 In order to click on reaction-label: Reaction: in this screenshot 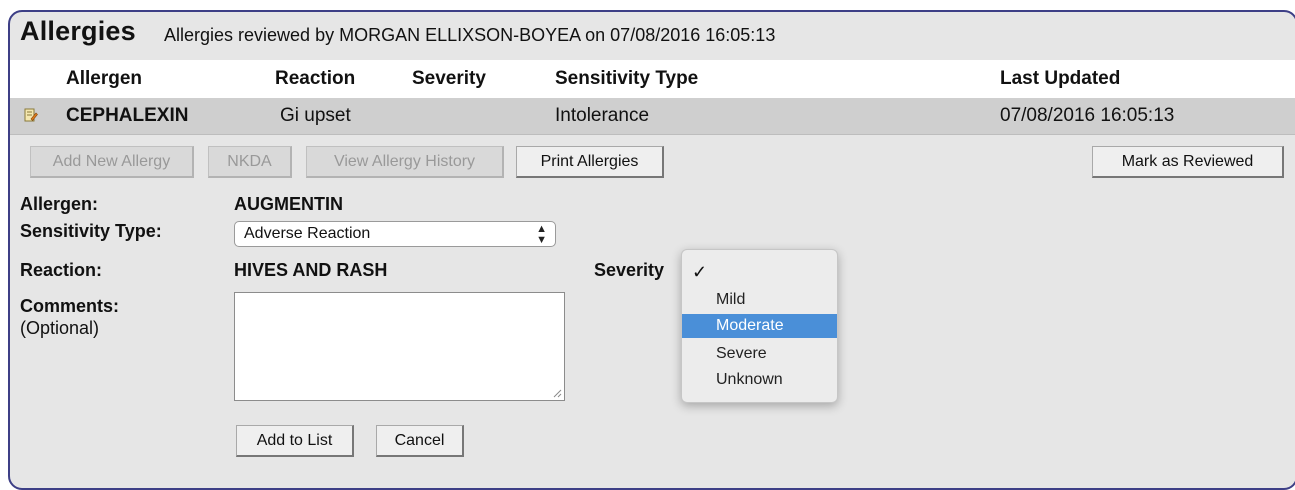, I will do `click(61, 270)`.